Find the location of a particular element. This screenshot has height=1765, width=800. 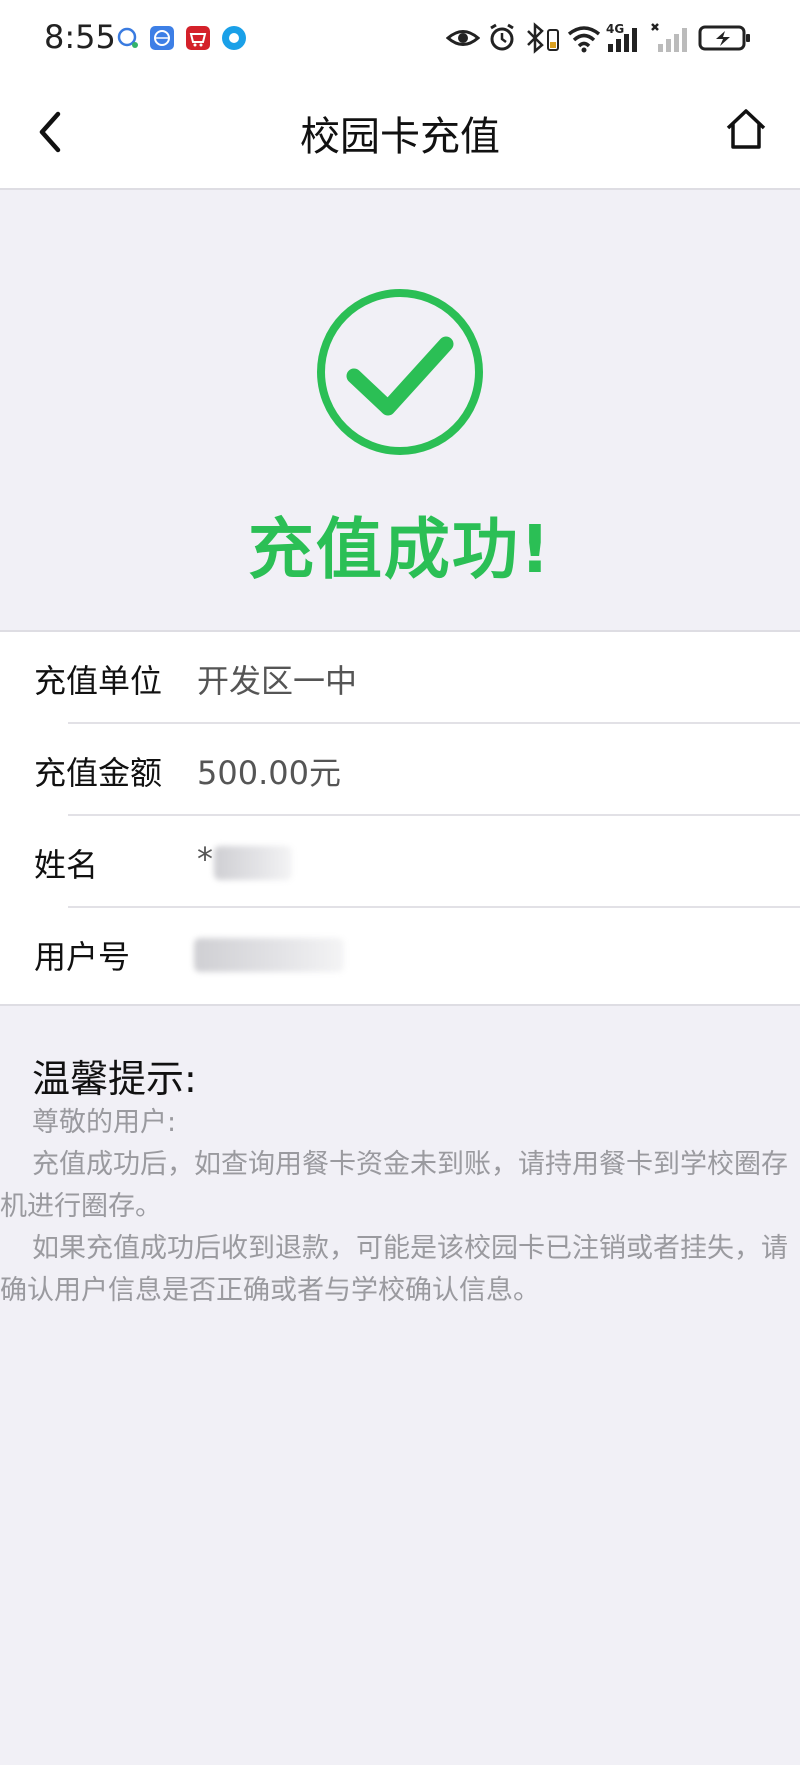

status-time: 8:55 is located at coordinates (80, 37).